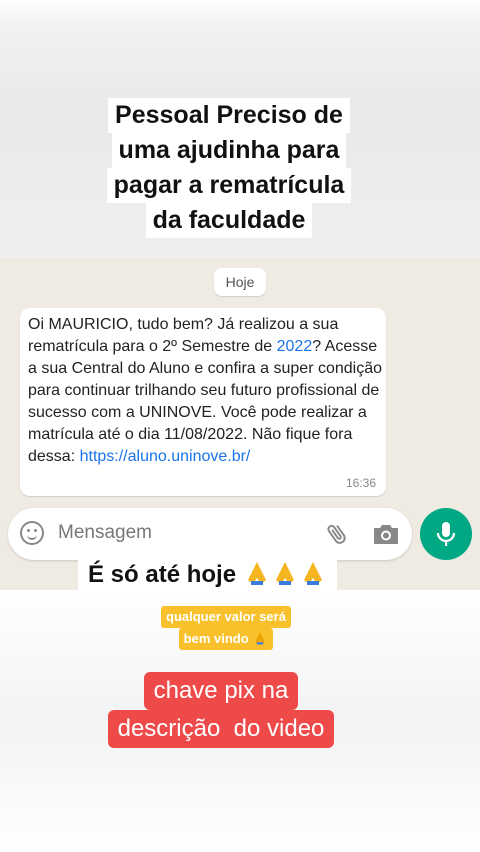  What do you see at coordinates (240, 282) in the screenshot?
I see `date-divider: Hoje` at bounding box center [240, 282].